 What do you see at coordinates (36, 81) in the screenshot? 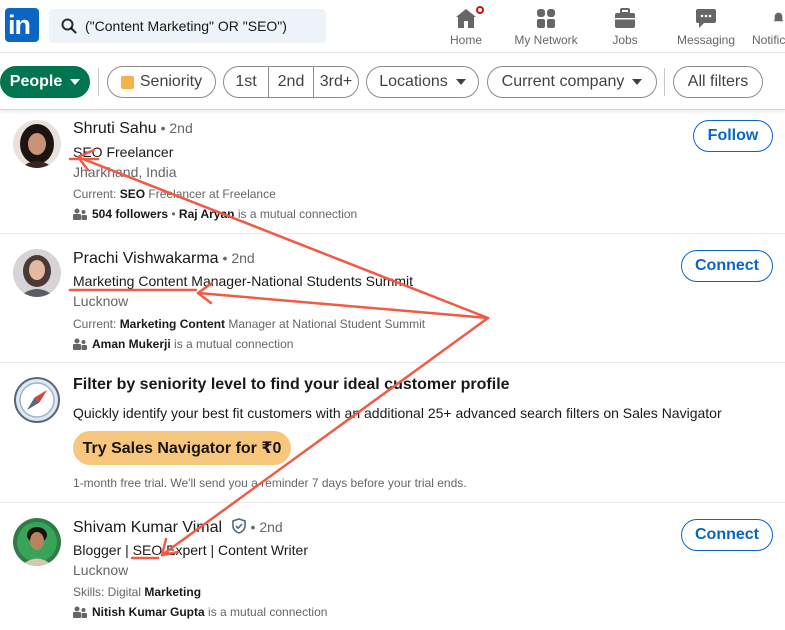
I see `people-filter-label: People` at bounding box center [36, 81].